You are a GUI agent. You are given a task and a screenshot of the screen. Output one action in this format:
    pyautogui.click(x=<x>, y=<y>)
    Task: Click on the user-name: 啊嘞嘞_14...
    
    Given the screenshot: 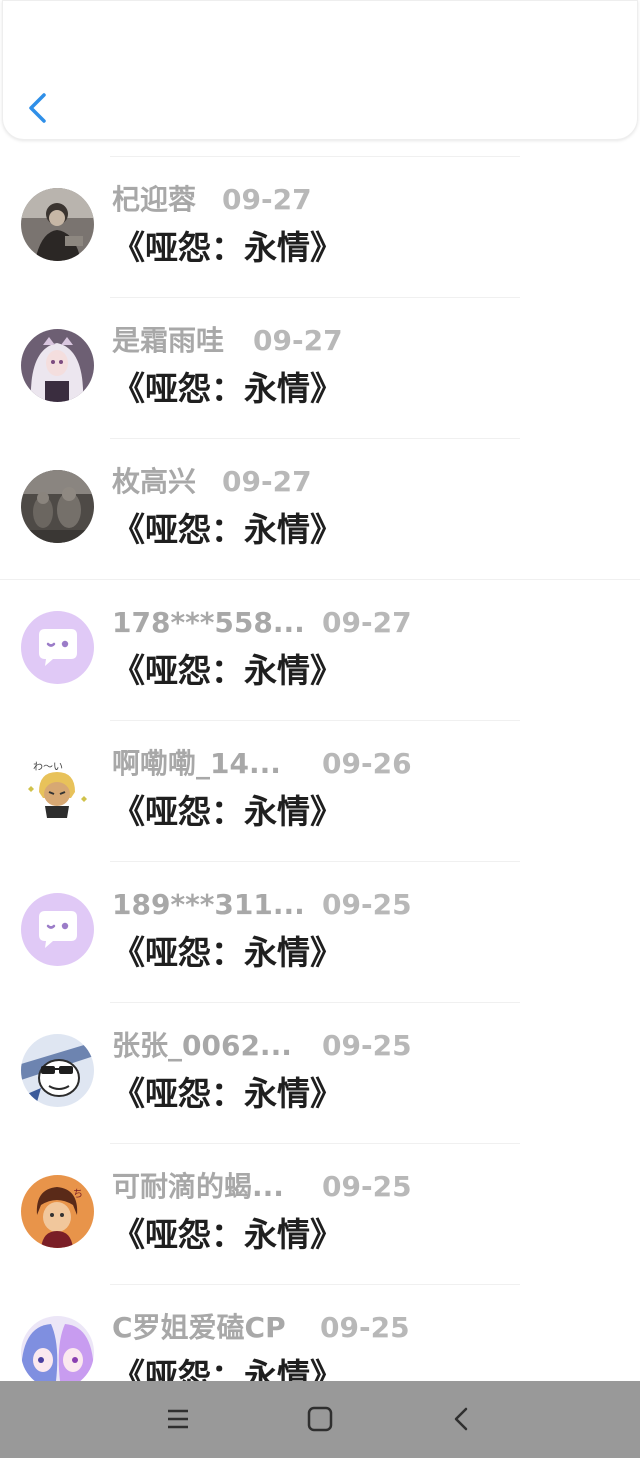 What is the action you would take?
    pyautogui.click(x=196, y=763)
    